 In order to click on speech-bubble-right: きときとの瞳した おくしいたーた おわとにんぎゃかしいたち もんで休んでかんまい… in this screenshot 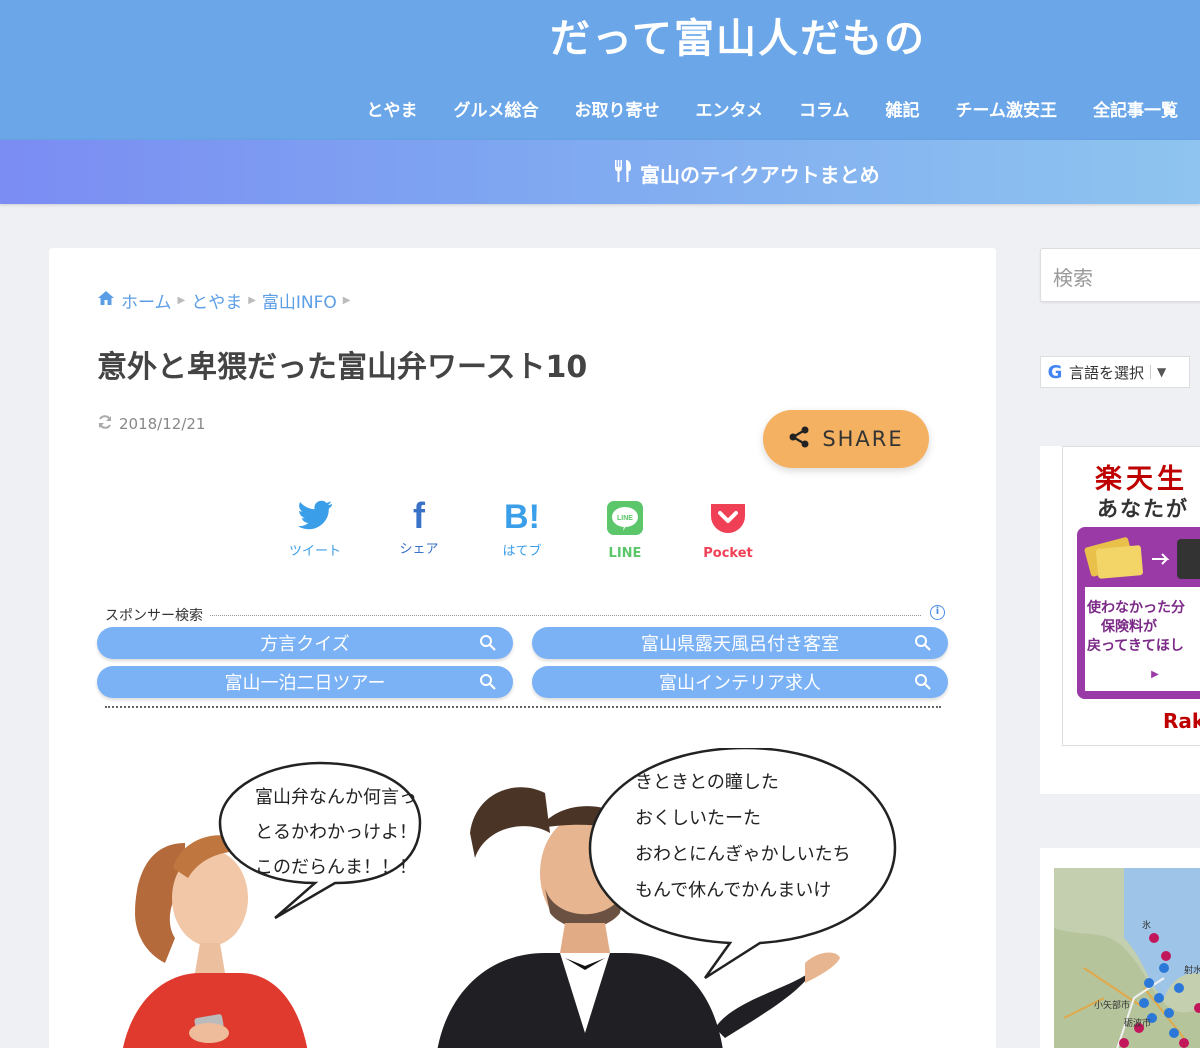, I will do `click(742, 864)`.